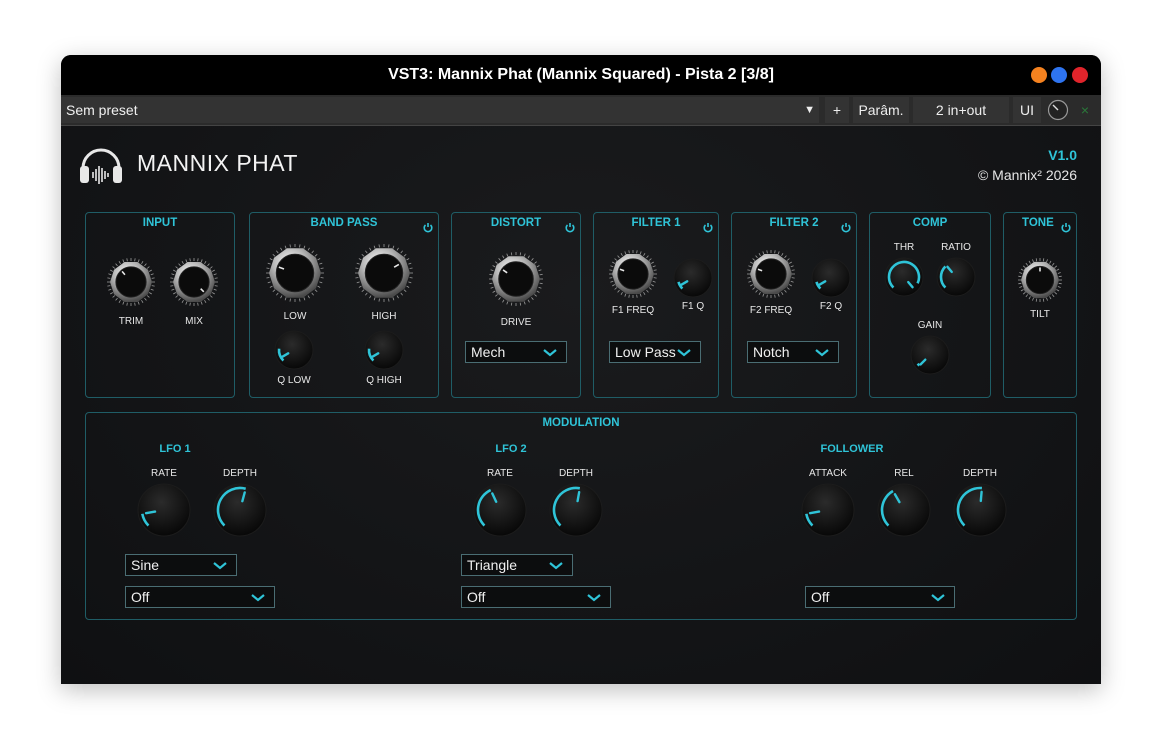 The height and width of the screenshot is (751, 1162). What do you see at coordinates (793, 352) in the screenshot?
I see `filter2-type-select: Notch` at bounding box center [793, 352].